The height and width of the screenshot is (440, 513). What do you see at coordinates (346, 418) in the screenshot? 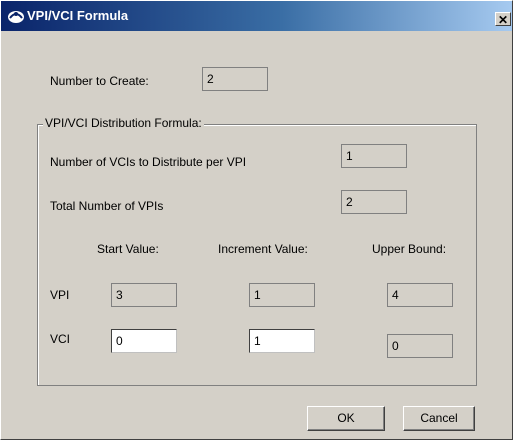
I see `ok-button: OK` at bounding box center [346, 418].